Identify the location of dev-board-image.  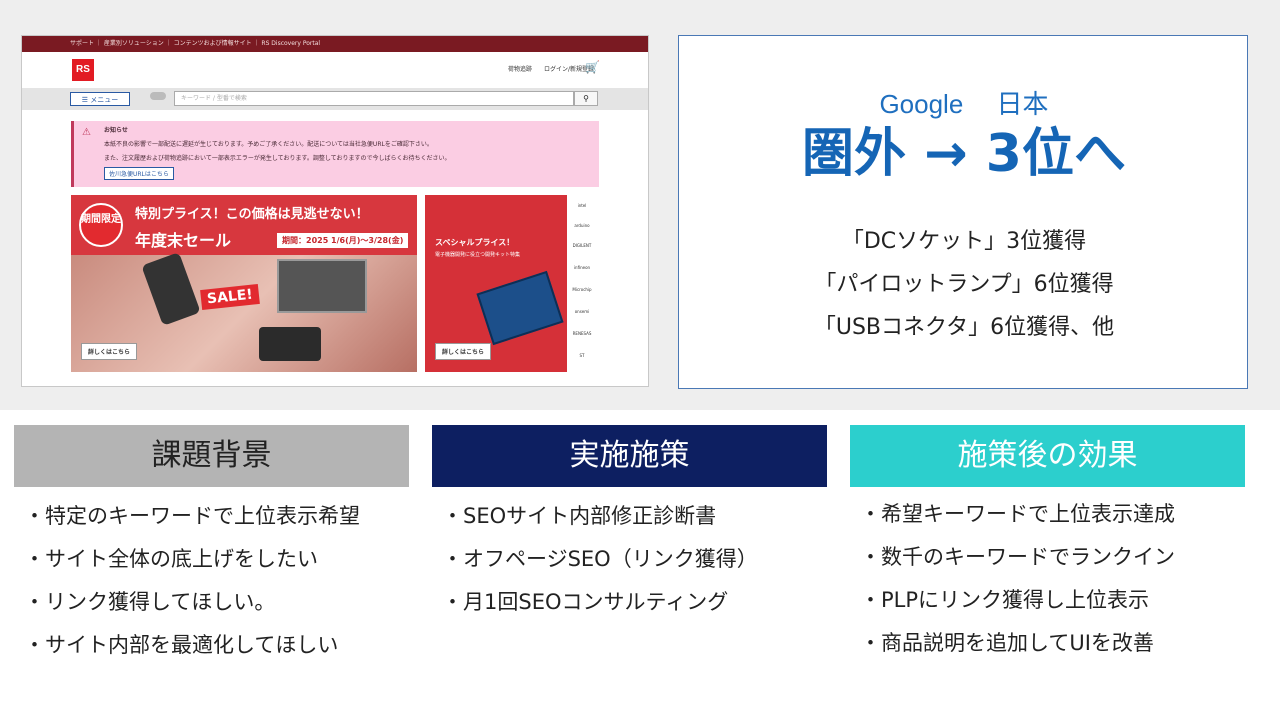
(520, 308).